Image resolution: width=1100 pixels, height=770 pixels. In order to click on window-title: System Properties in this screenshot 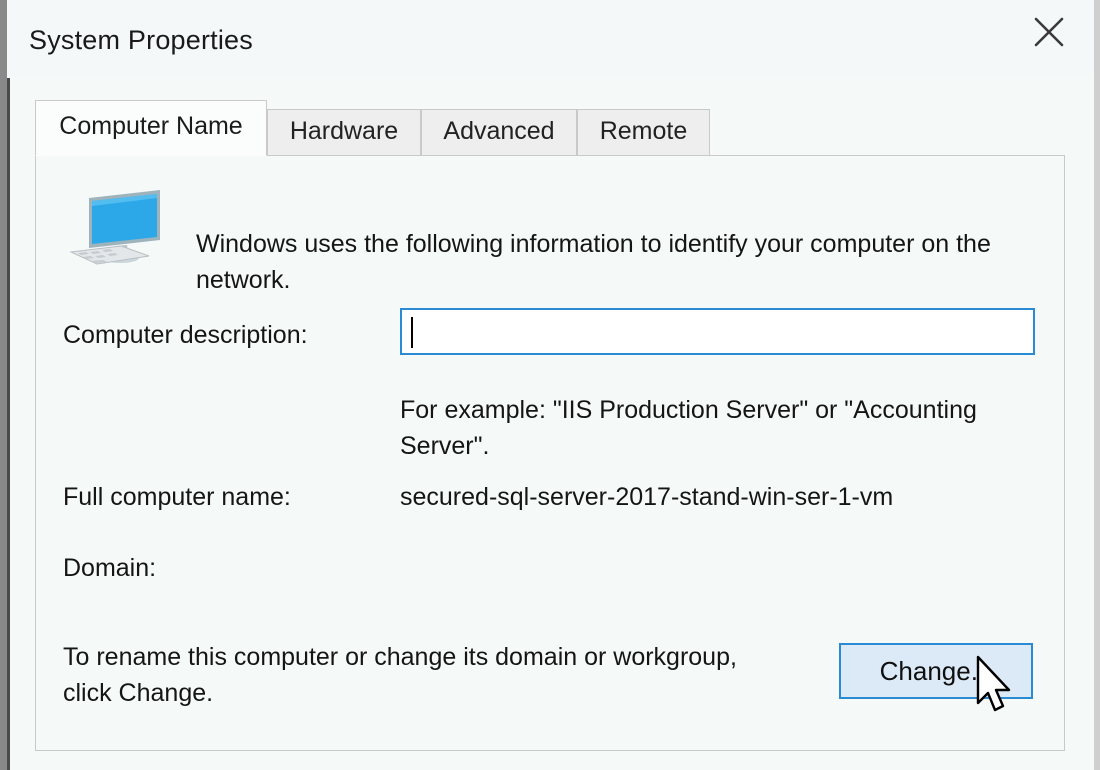, I will do `click(141, 40)`.